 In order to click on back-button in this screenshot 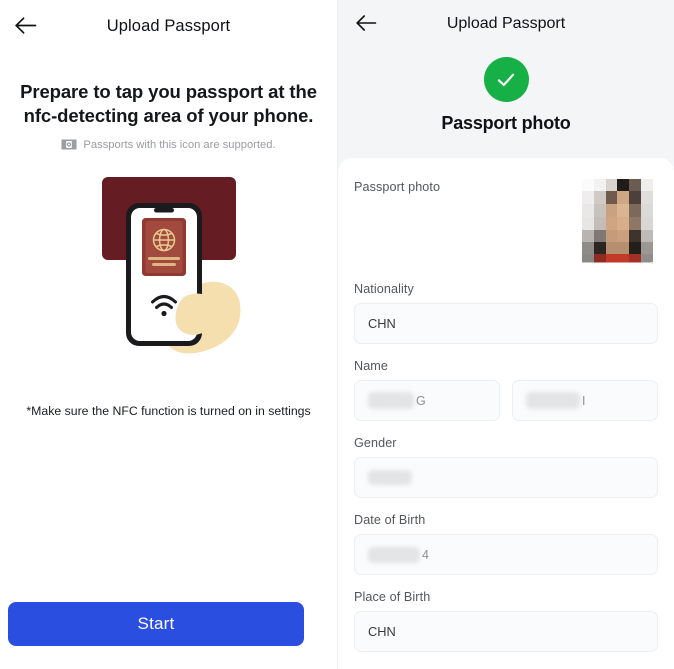, I will do `click(25, 25)`.